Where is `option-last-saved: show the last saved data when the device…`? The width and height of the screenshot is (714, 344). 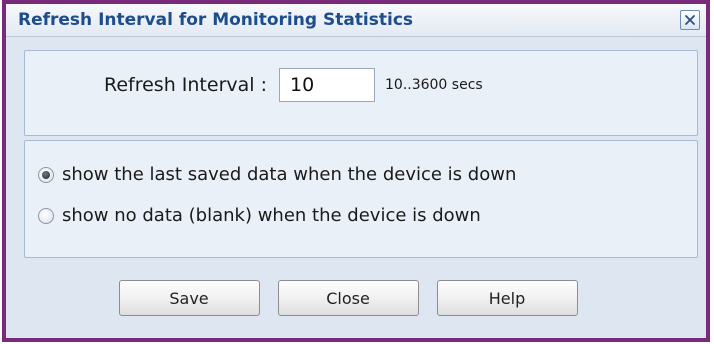
option-last-saved: show the last saved data when the device… is located at coordinates (277, 174).